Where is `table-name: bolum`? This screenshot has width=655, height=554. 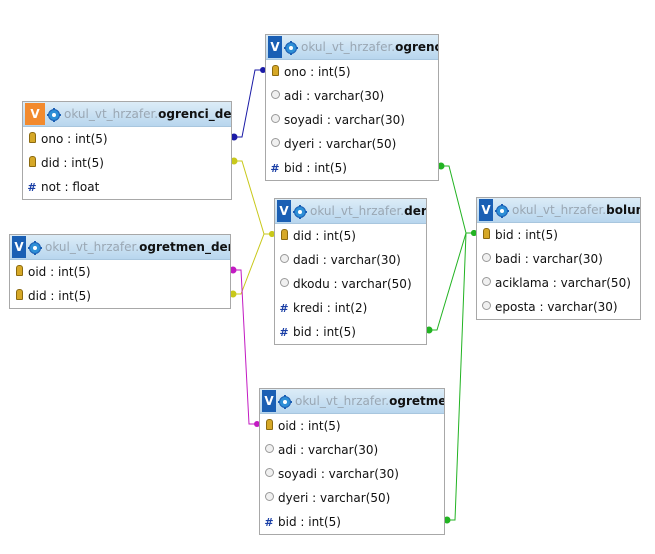
table-name: bolum is located at coordinates (623, 210).